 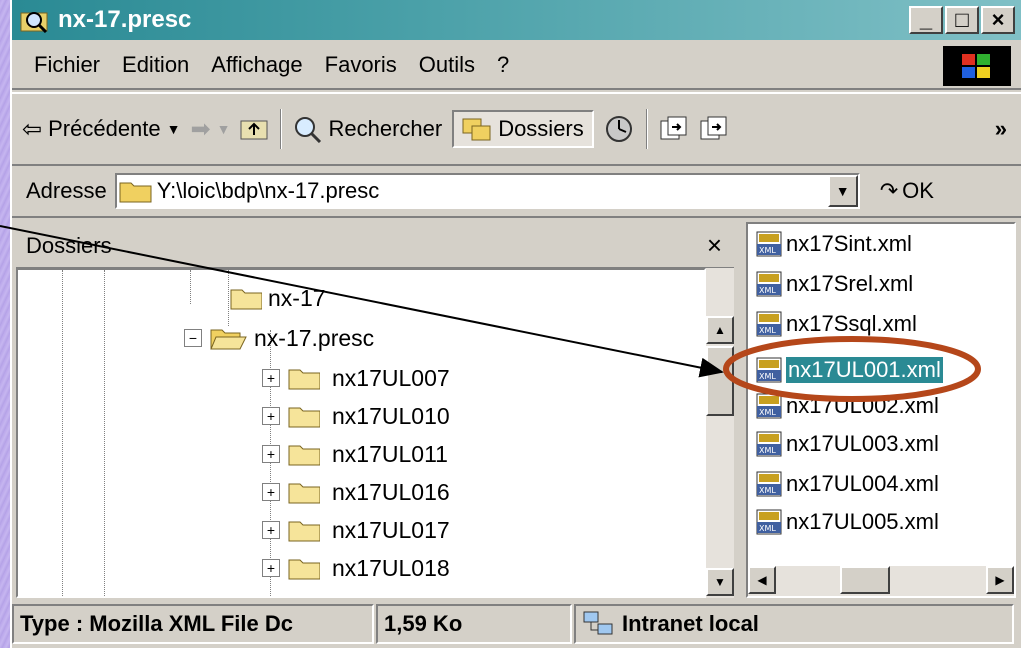 I want to click on menu-edition: Edition, so click(x=155, y=65).